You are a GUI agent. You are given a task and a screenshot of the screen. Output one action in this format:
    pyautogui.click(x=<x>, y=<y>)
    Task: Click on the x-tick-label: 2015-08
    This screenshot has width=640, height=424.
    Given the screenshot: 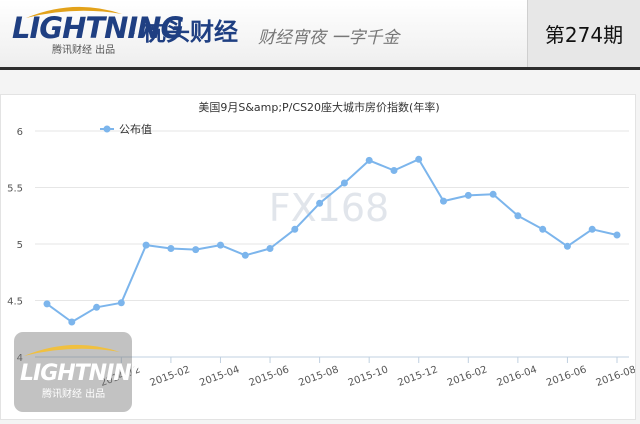 What is the action you would take?
    pyautogui.click(x=318, y=376)
    